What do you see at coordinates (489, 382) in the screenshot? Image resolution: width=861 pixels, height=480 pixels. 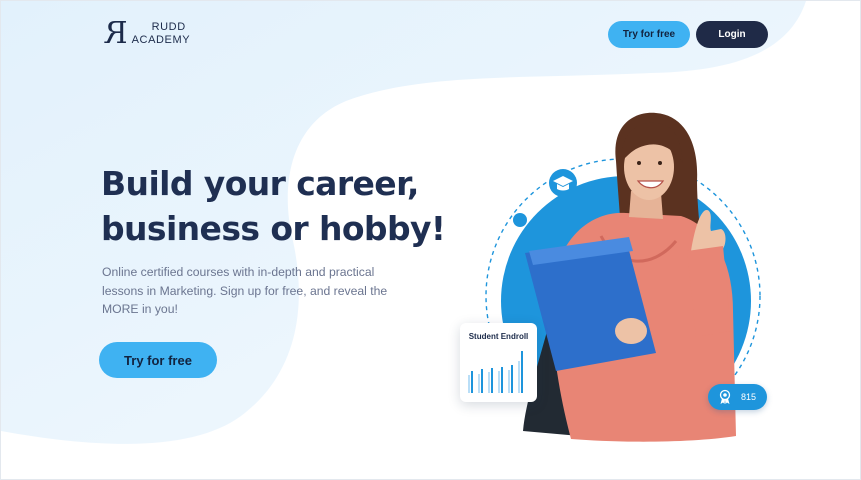 I see `enroll-bar-3a` at bounding box center [489, 382].